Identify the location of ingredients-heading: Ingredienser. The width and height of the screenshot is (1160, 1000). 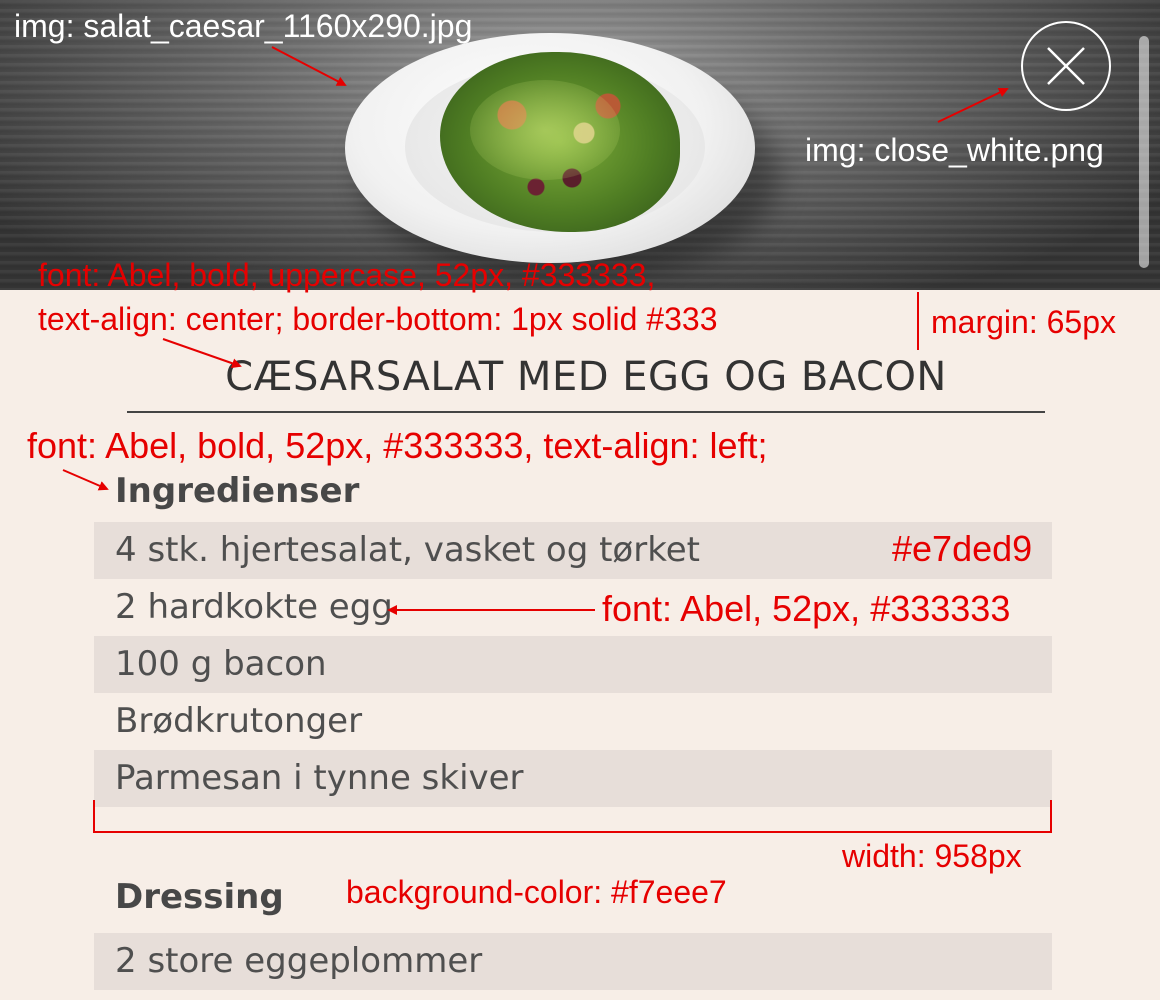
(237, 491).